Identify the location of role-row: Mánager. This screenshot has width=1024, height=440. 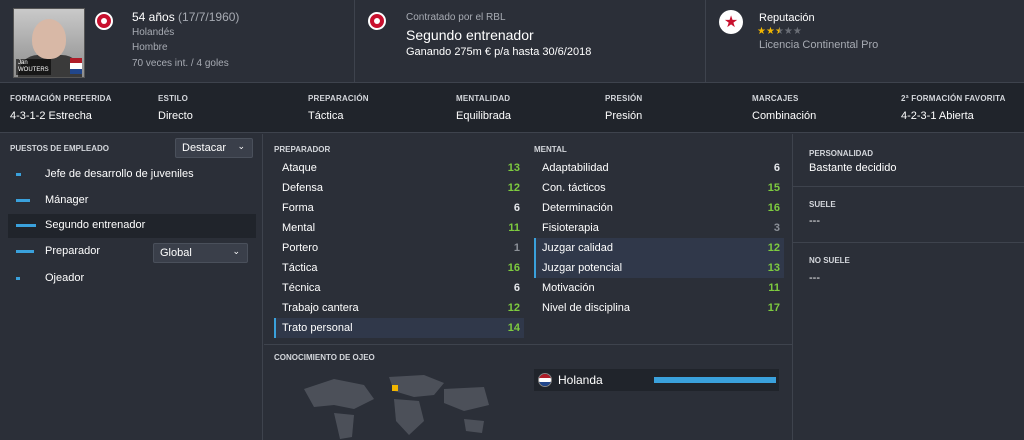
(132, 201).